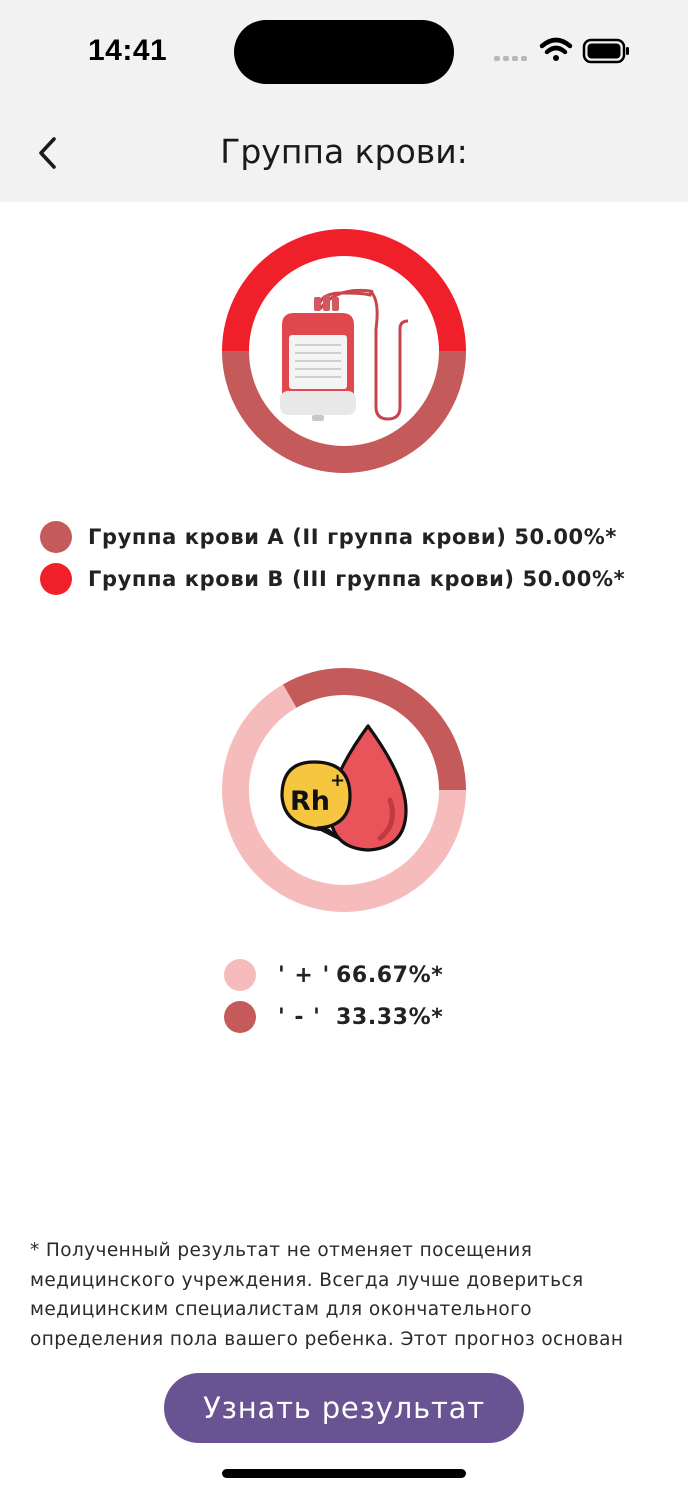 The height and width of the screenshot is (1492, 688). I want to click on rh-icon-text: Rh, so click(310, 801).